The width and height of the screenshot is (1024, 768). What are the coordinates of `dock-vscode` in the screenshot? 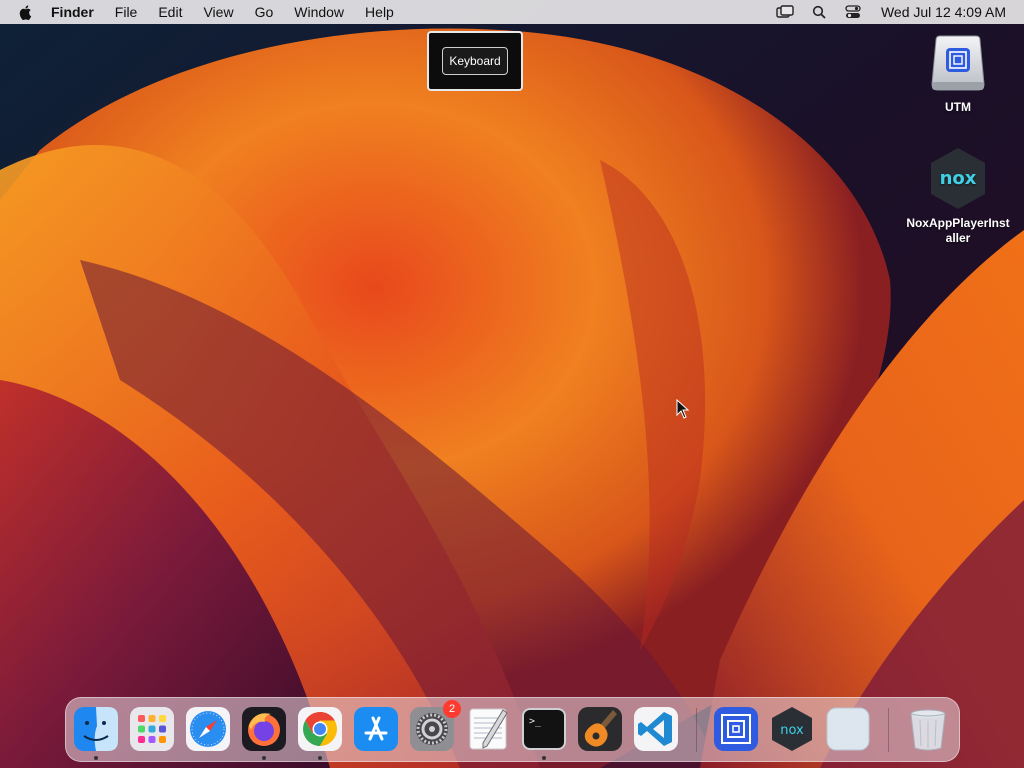 It's located at (656, 729).